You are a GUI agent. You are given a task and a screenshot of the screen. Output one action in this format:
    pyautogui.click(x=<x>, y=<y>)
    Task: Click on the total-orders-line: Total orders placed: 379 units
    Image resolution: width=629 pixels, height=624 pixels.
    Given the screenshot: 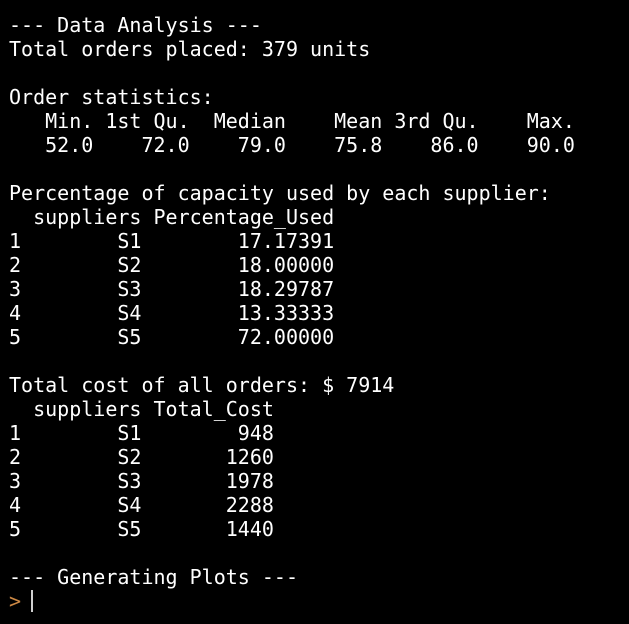 What is the action you would take?
    pyautogui.click(x=190, y=49)
    